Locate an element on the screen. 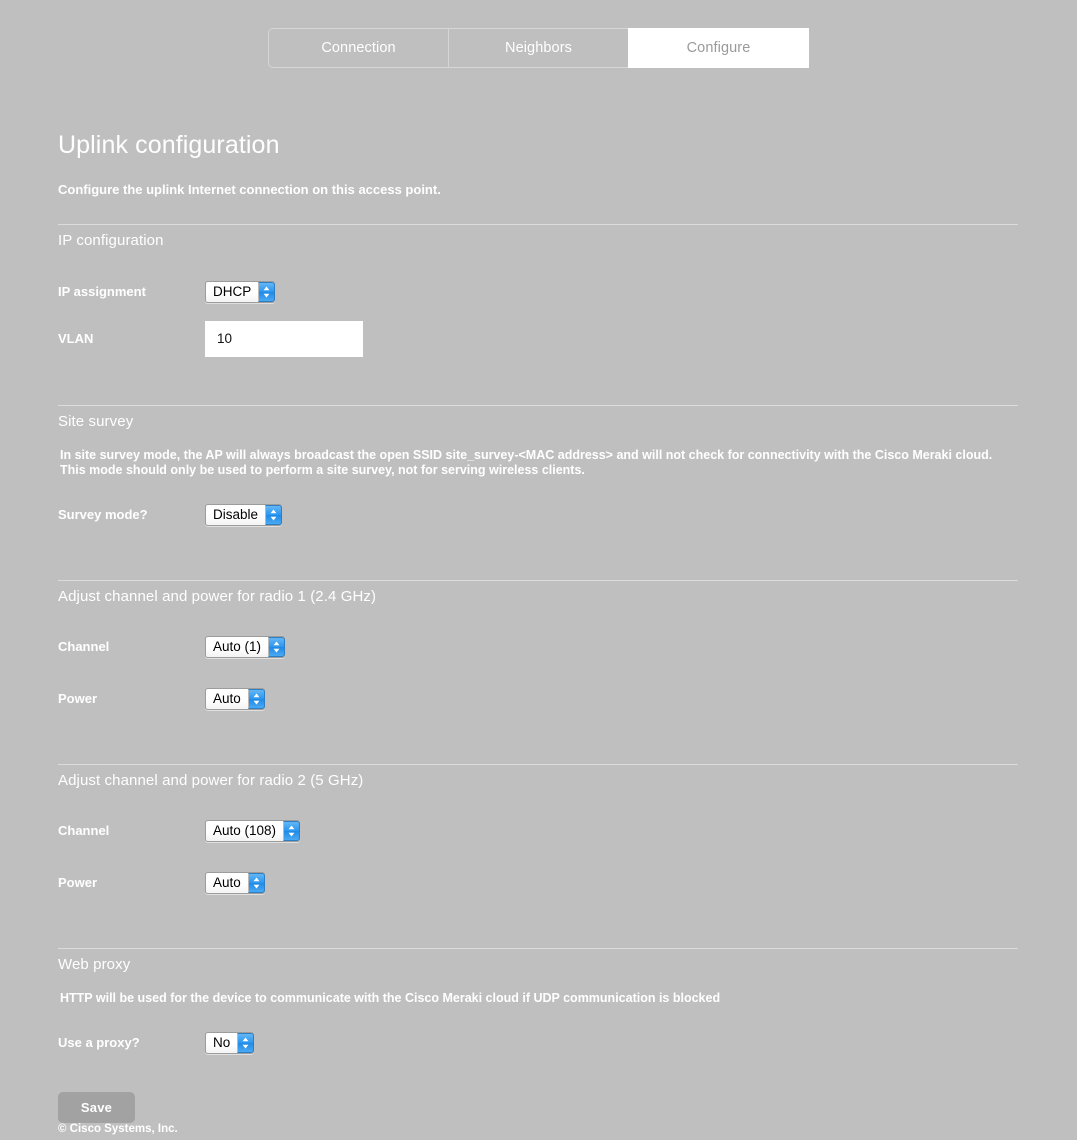  tab-neighbors: Neighbors is located at coordinates (538, 48).